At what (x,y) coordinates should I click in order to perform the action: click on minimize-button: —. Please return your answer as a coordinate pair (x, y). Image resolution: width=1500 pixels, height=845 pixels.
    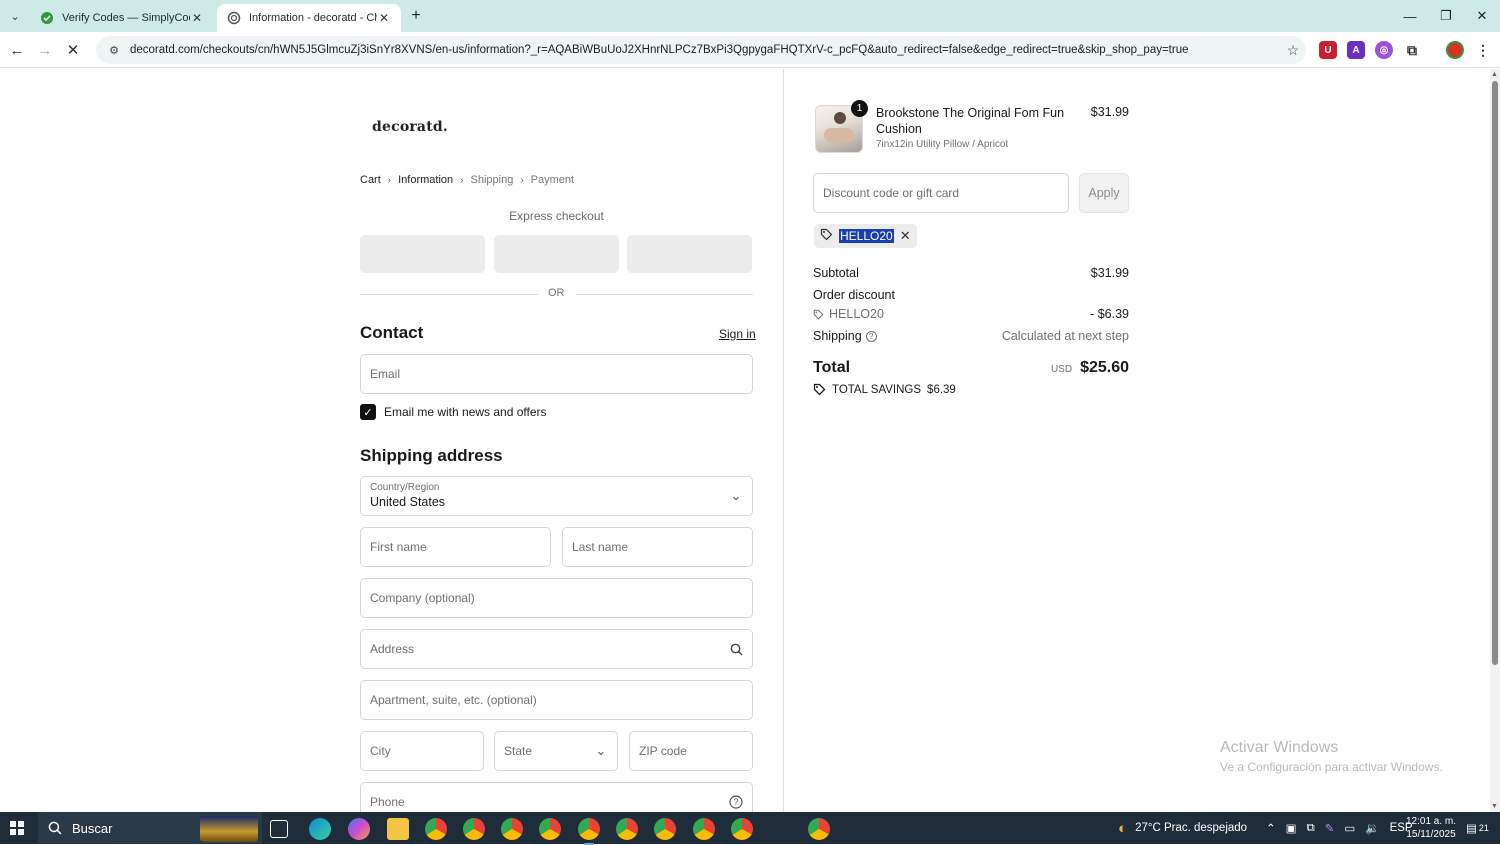
    Looking at the image, I should click on (1410, 16).